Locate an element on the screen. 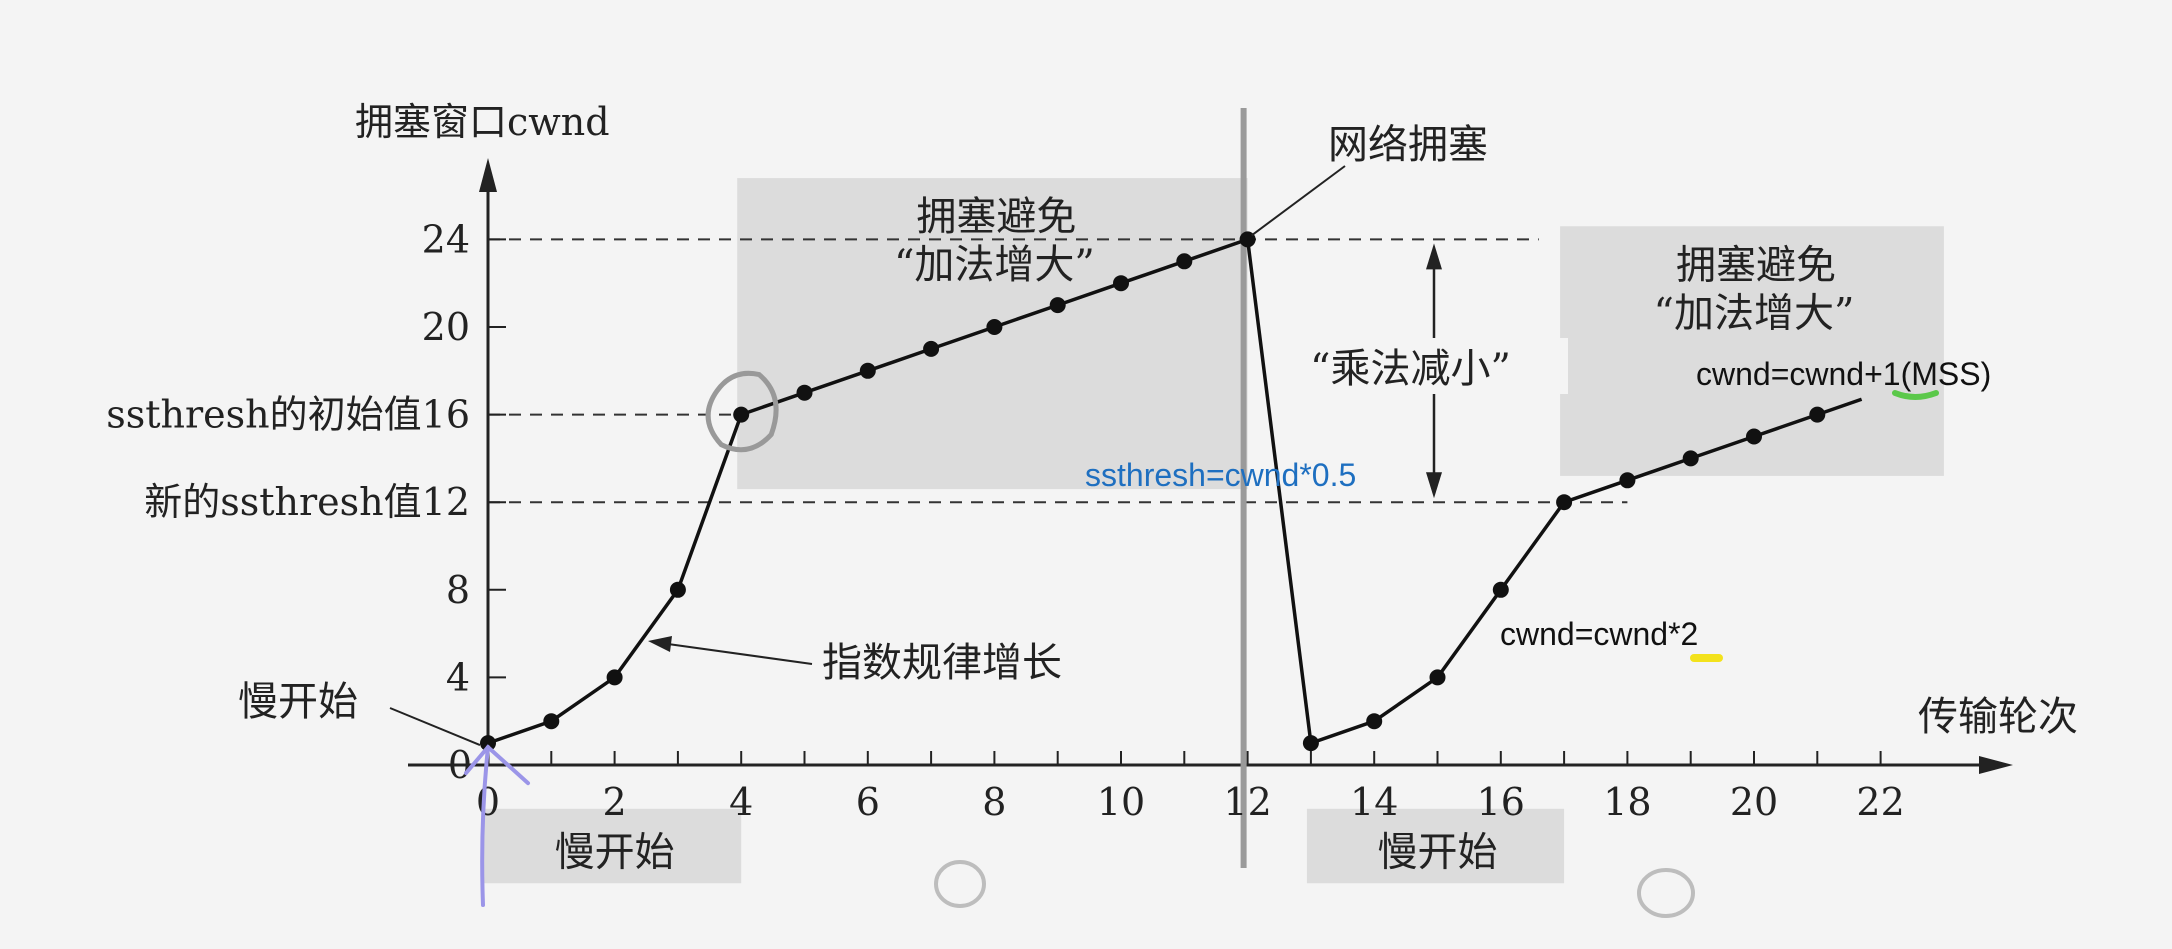  network-congestion-leader is located at coordinates (1298, 201).